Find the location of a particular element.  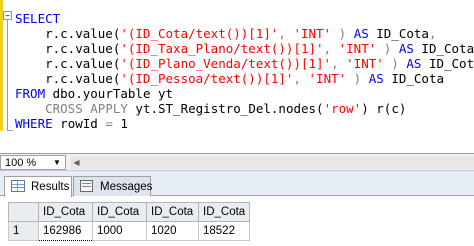

code-token: rowId is located at coordinates (79, 123).